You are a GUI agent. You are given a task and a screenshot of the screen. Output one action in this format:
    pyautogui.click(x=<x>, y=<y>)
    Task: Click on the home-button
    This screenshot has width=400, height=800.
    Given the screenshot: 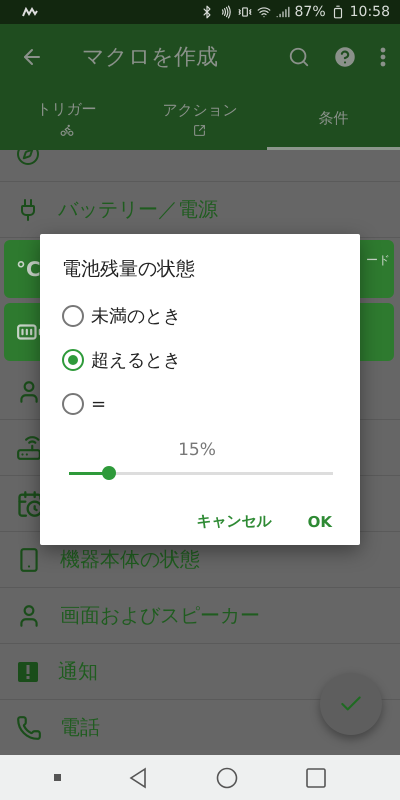 What is the action you would take?
    pyautogui.click(x=227, y=777)
    